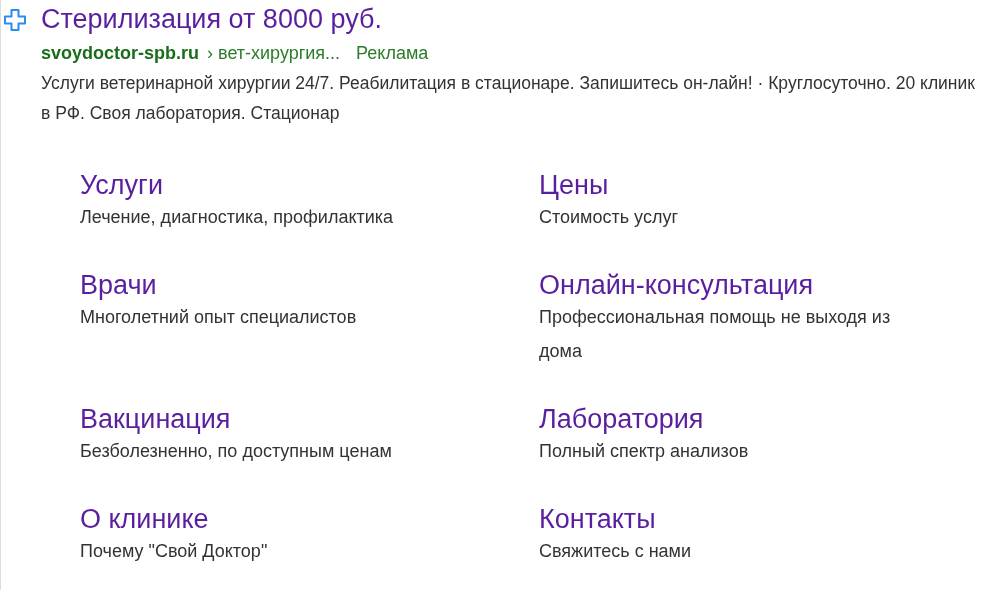  I want to click on sitelink-description: Почему "Свой Доктор", so click(174, 551).